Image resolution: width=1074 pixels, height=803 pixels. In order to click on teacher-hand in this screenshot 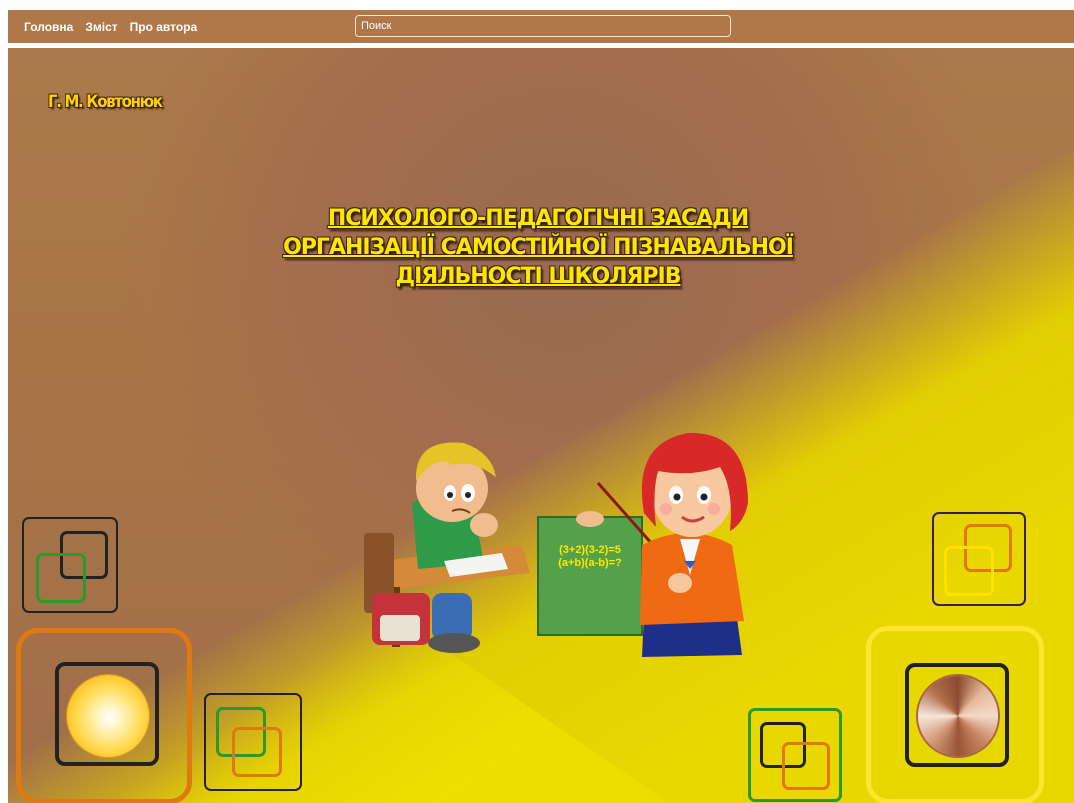, I will do `click(680, 583)`.